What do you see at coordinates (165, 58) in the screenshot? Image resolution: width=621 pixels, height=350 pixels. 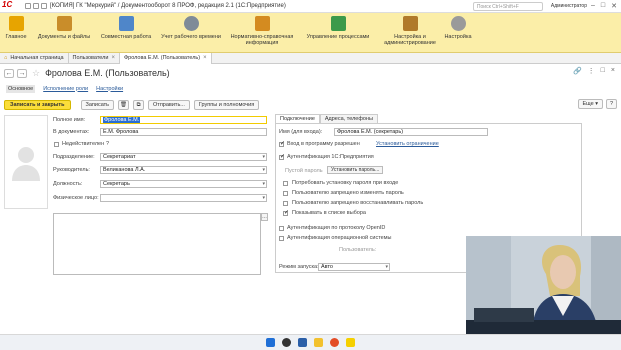 I see `tab-user-card: Фролова Е.М. (Пользователь) ×` at bounding box center [165, 58].